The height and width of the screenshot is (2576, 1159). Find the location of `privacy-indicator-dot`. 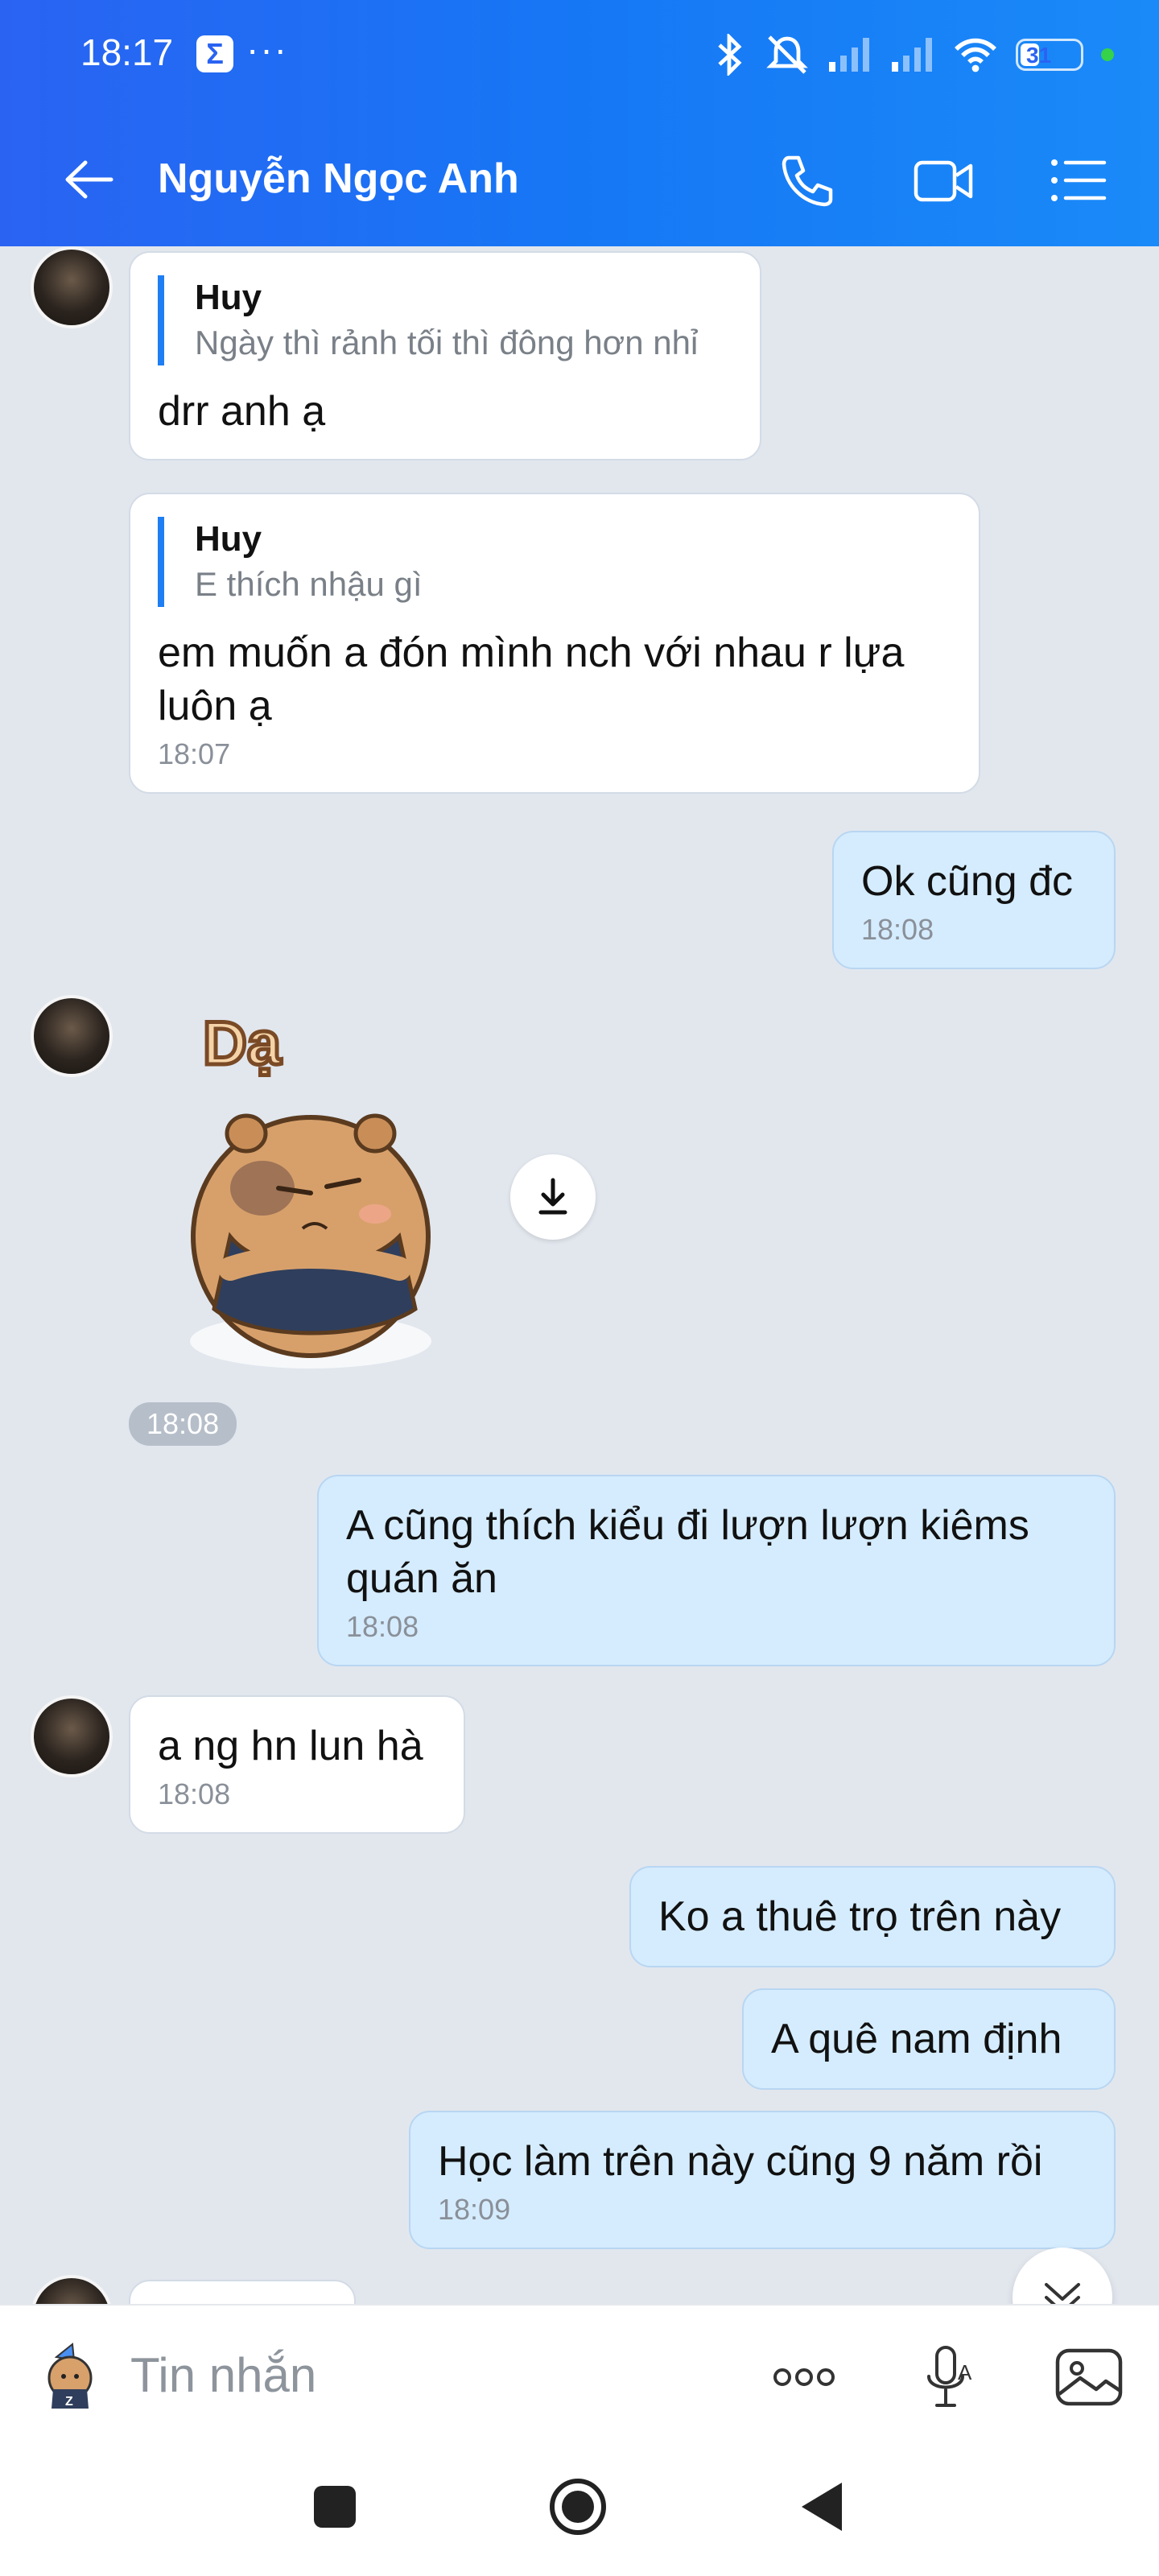

privacy-indicator-dot is located at coordinates (1107, 54).